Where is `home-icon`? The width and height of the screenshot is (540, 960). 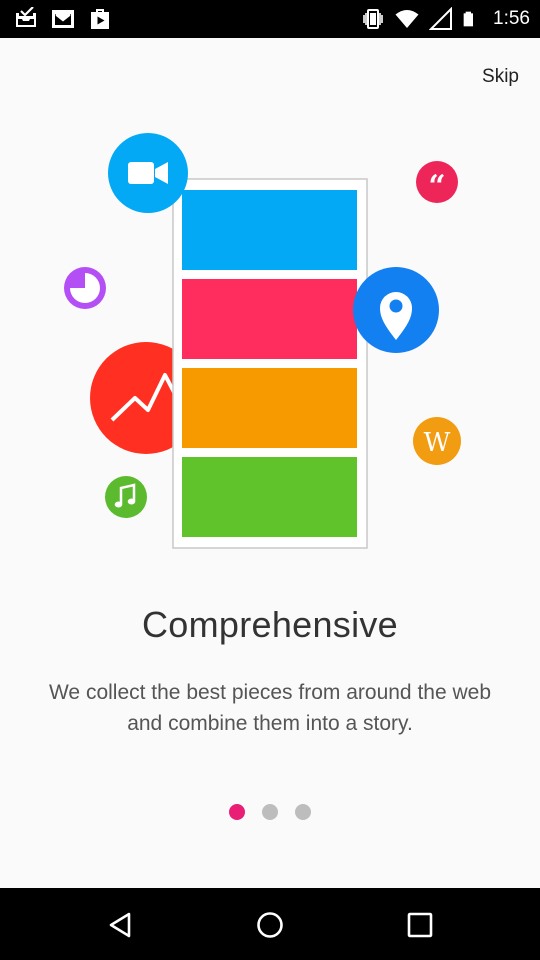
home-icon is located at coordinates (270, 925).